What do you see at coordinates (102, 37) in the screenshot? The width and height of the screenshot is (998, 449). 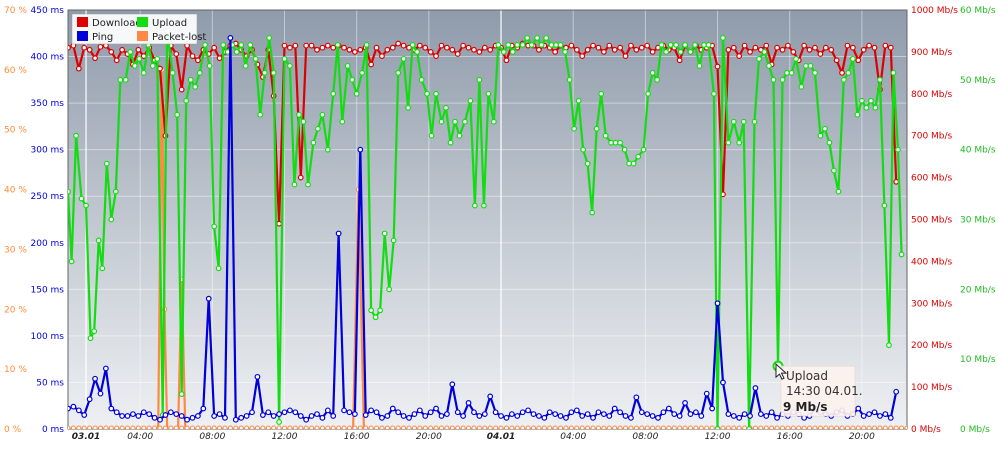 I see `legend-label-ping: Ping` at bounding box center [102, 37].